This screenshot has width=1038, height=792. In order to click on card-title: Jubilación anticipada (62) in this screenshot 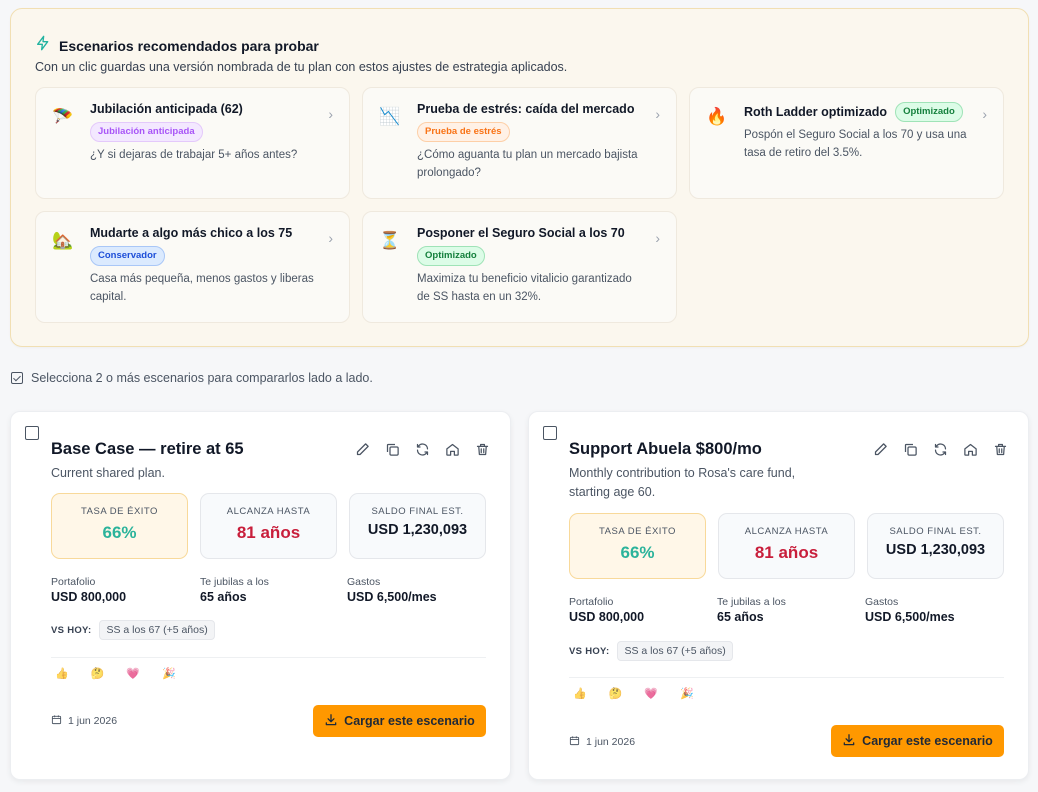, I will do `click(166, 109)`.